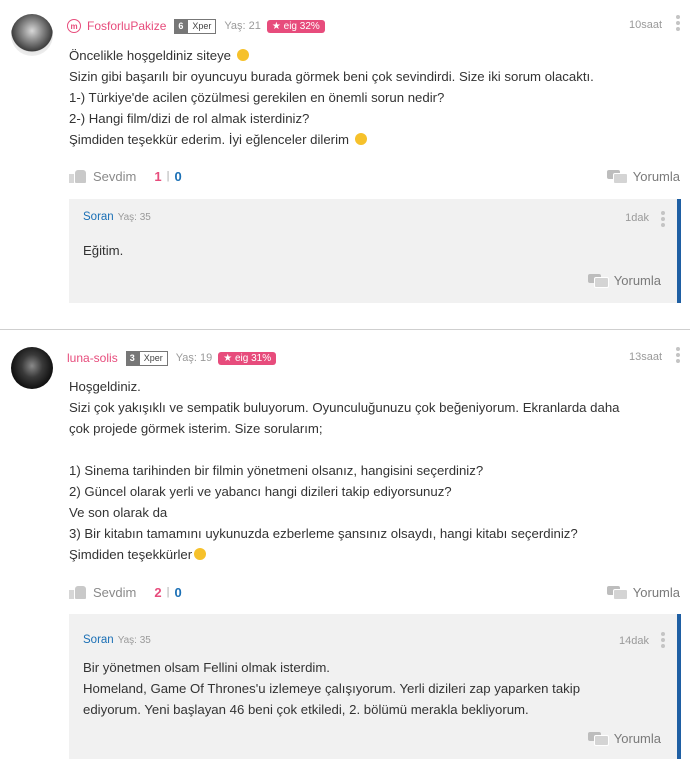 This screenshot has width=690, height=759. I want to click on like-count: 2, so click(157, 592).